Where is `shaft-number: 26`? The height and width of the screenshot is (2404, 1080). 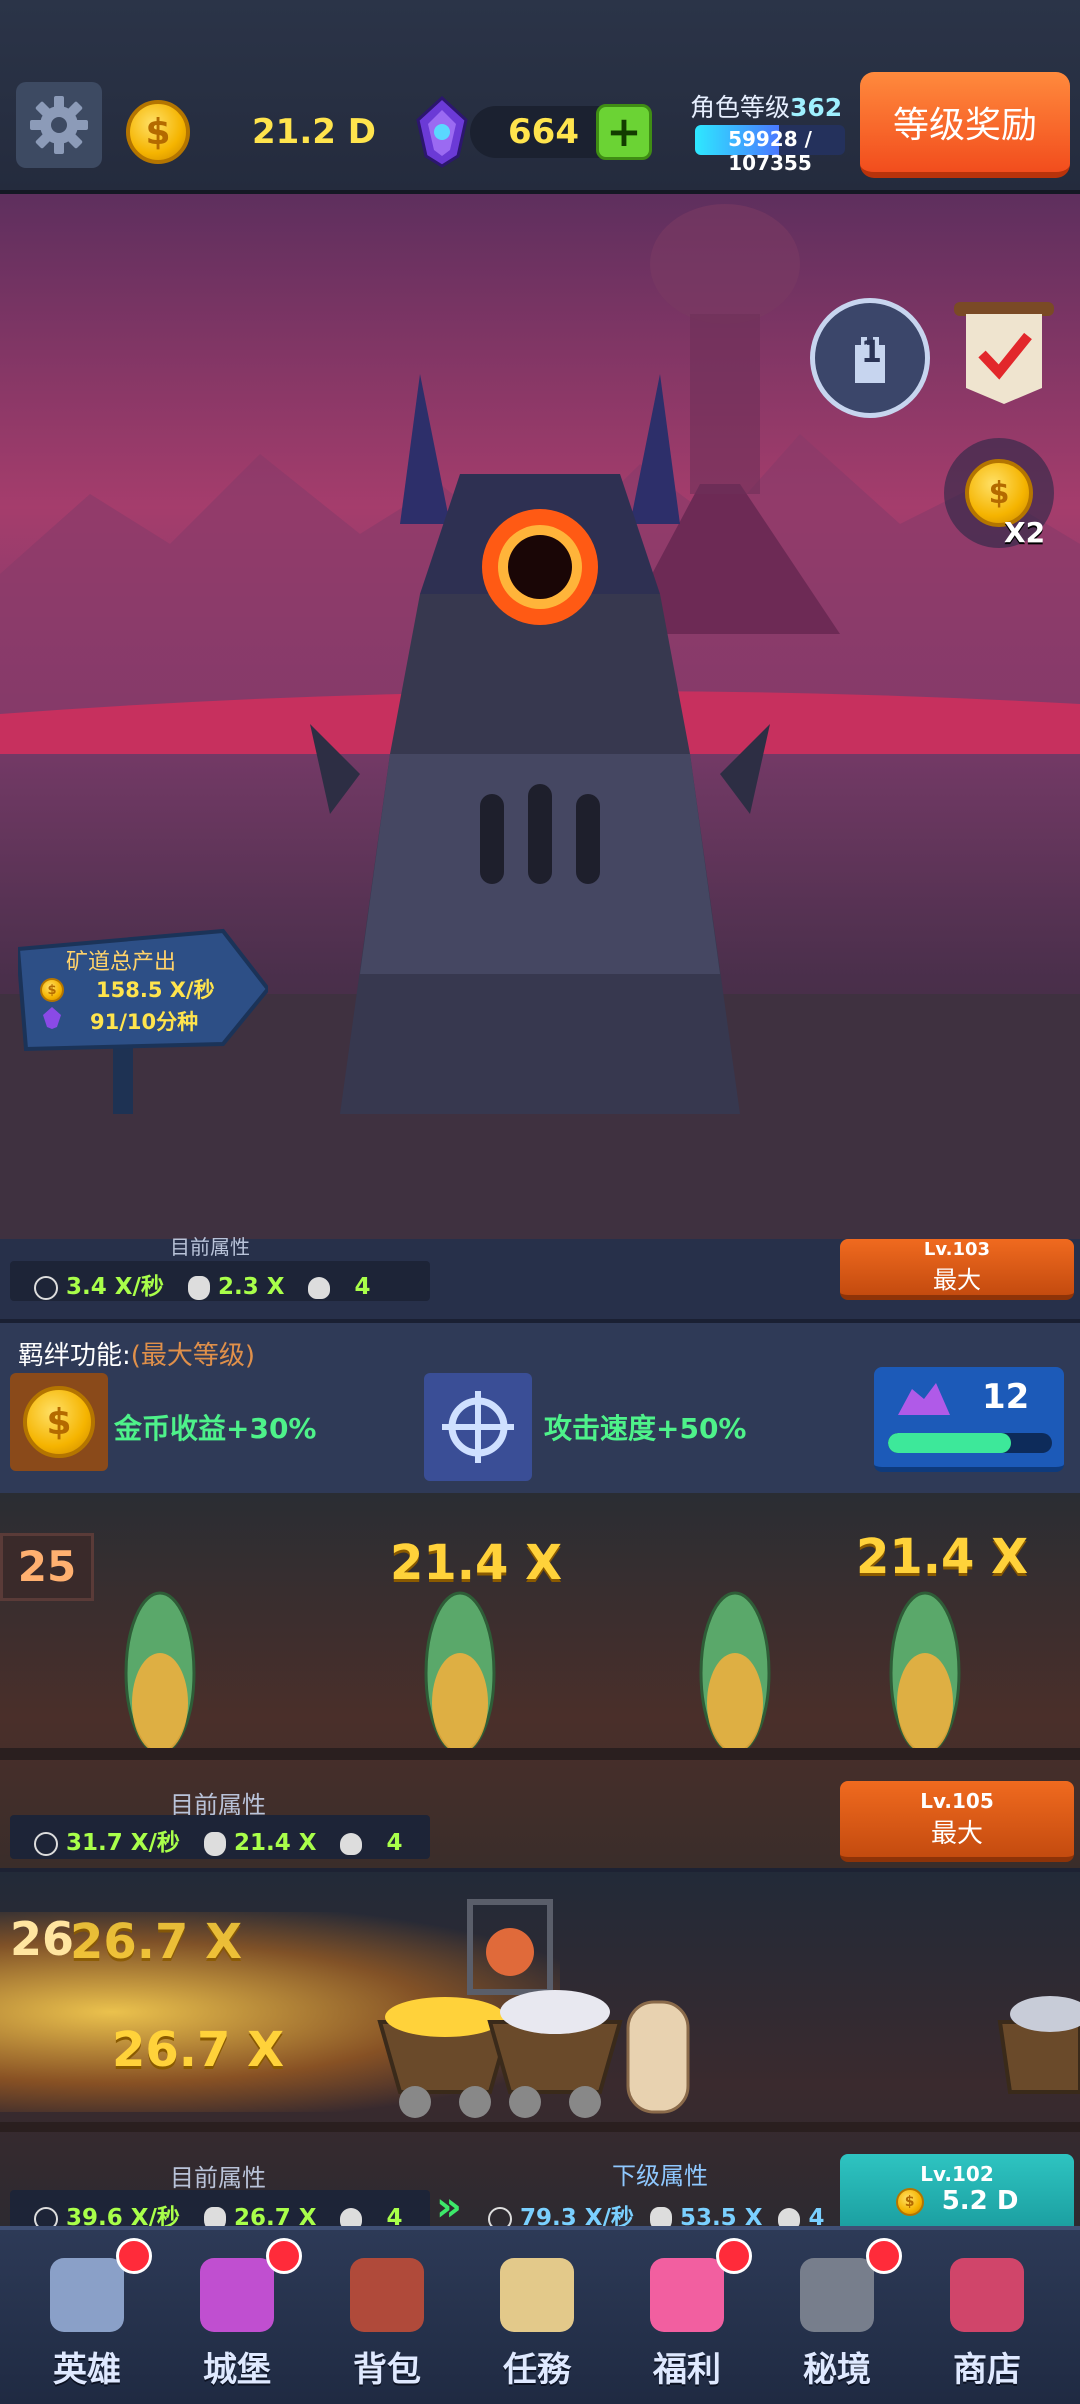 shaft-number: 26 is located at coordinates (42, 1939).